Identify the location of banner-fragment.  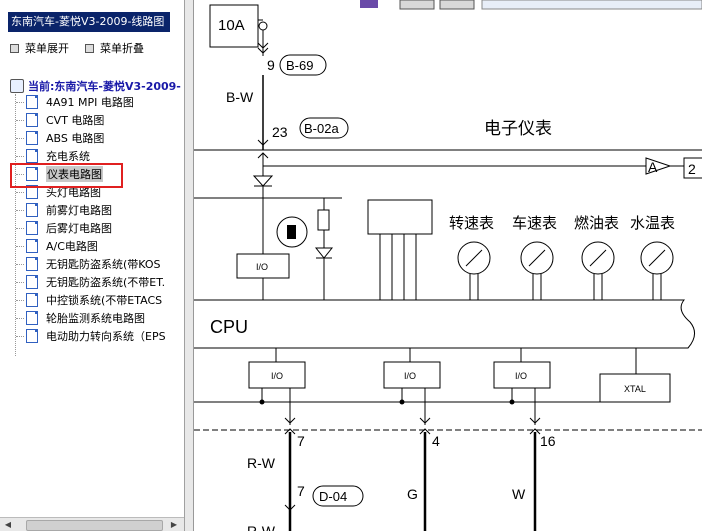
(591, 5).